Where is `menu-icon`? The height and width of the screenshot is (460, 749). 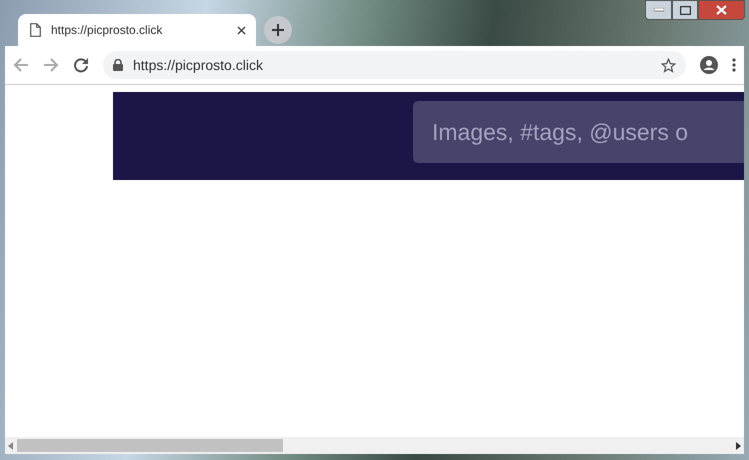
menu-icon is located at coordinates (734, 65).